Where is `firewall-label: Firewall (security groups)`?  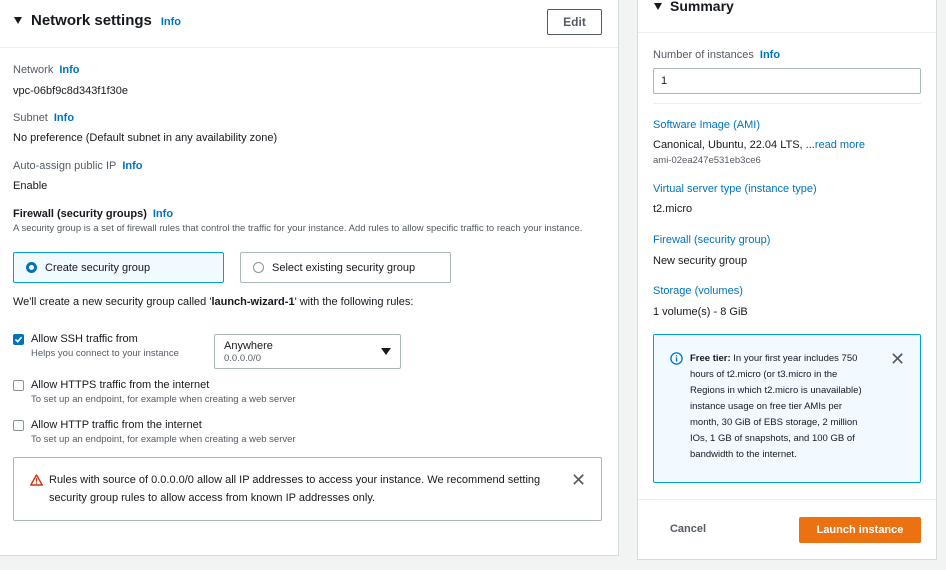
firewall-label: Firewall (security groups) is located at coordinates (80, 214).